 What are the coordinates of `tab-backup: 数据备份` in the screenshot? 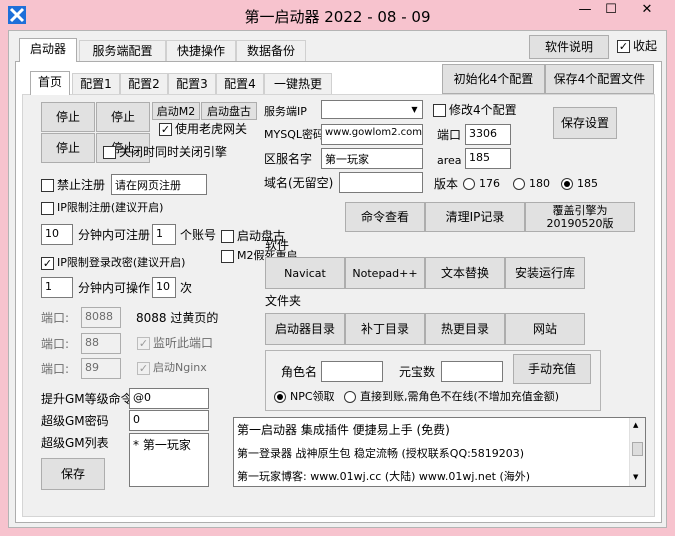 It's located at (271, 51).